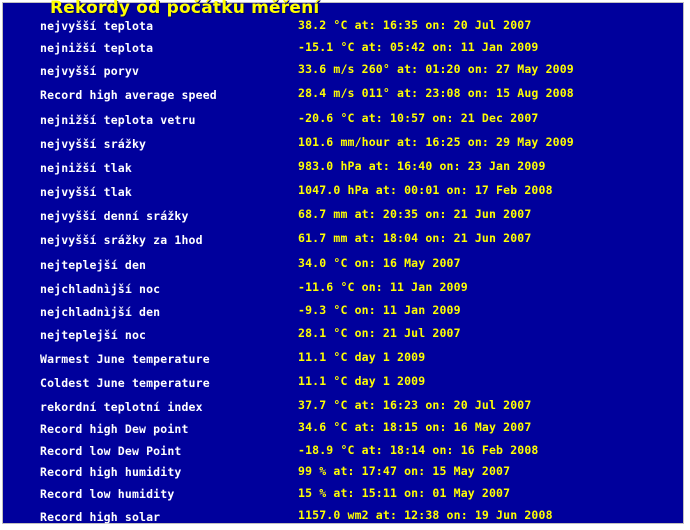 This screenshot has width=690, height=530. Describe the element at coordinates (93, 335) in the screenshot. I see `record-label-warmest-night: nejteplejší noc` at that location.